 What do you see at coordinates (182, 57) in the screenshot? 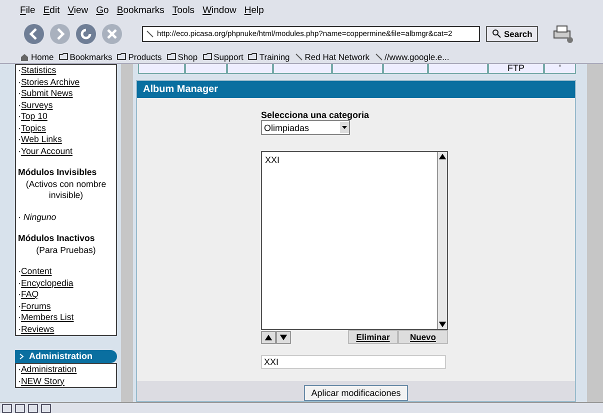
I see `bookmark-item: Shop` at bounding box center [182, 57].